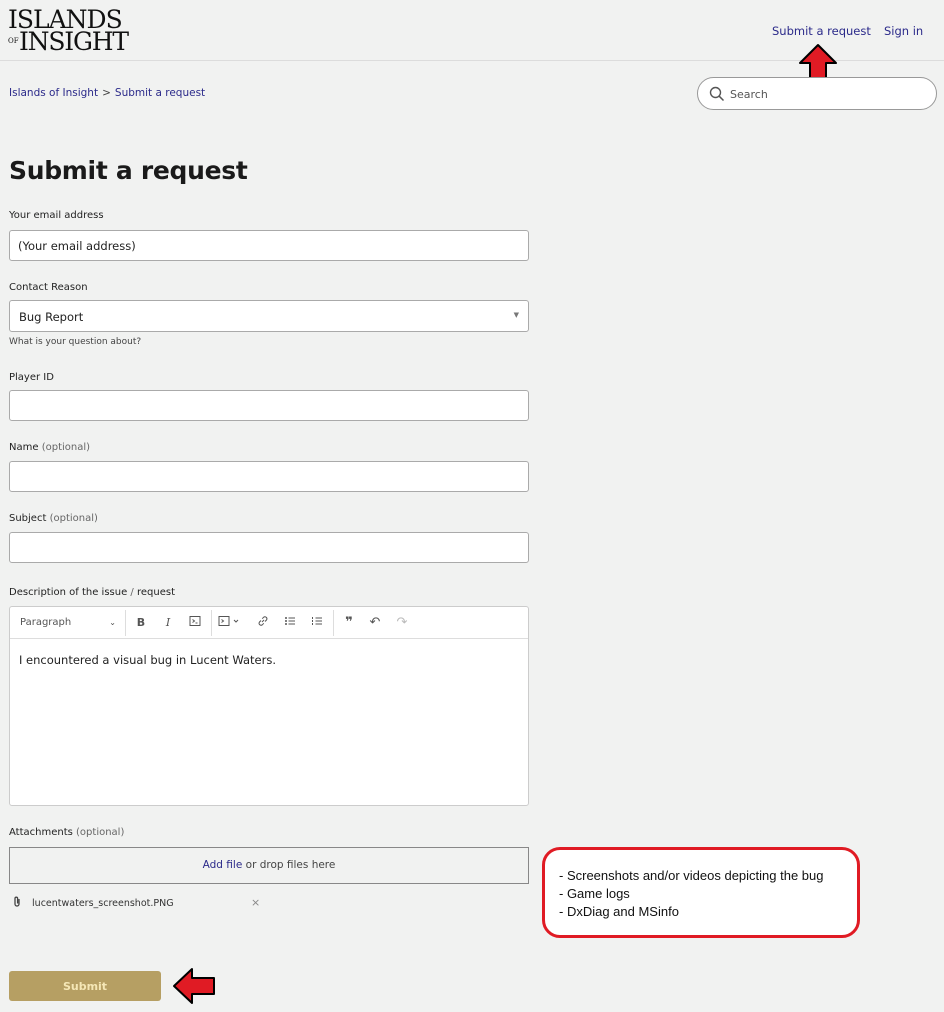 This screenshot has height=1012, width=944. I want to click on player-id-label: Player ID, so click(31, 377).